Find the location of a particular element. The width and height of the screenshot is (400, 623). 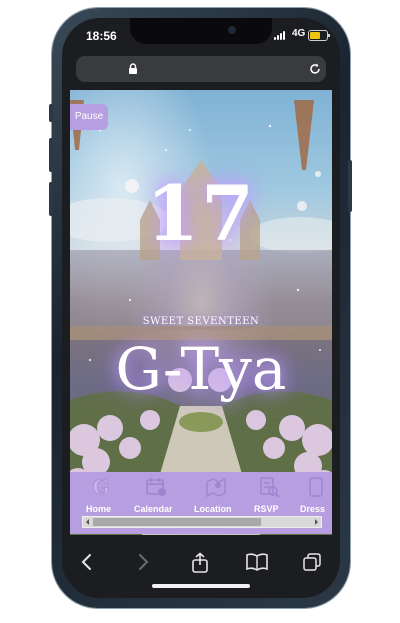

nav-item-location: Location is located at coordinates (216, 494).